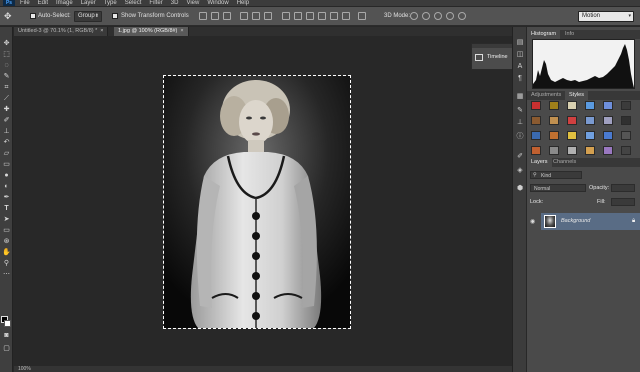 The image size is (640, 372). What do you see at coordinates (6, 99) in the screenshot?
I see `eyedropper-tool-icon: ⟋` at bounding box center [6, 99].